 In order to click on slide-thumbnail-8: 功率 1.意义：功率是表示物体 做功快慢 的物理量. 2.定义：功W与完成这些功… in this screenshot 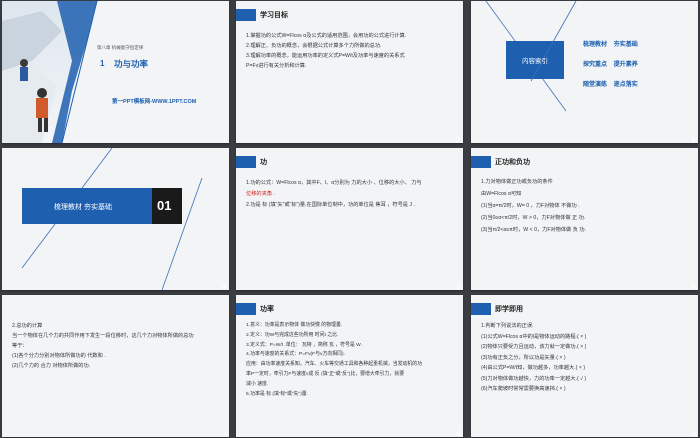, I will do `click(349, 366)`.